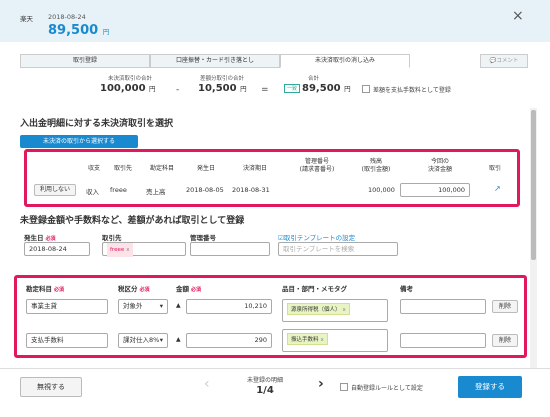 Image resolution: width=550 pixels, height=417 pixels. Describe the element at coordinates (134, 289) in the screenshot. I see `col-tax-label: 税区分 必須` at that location.